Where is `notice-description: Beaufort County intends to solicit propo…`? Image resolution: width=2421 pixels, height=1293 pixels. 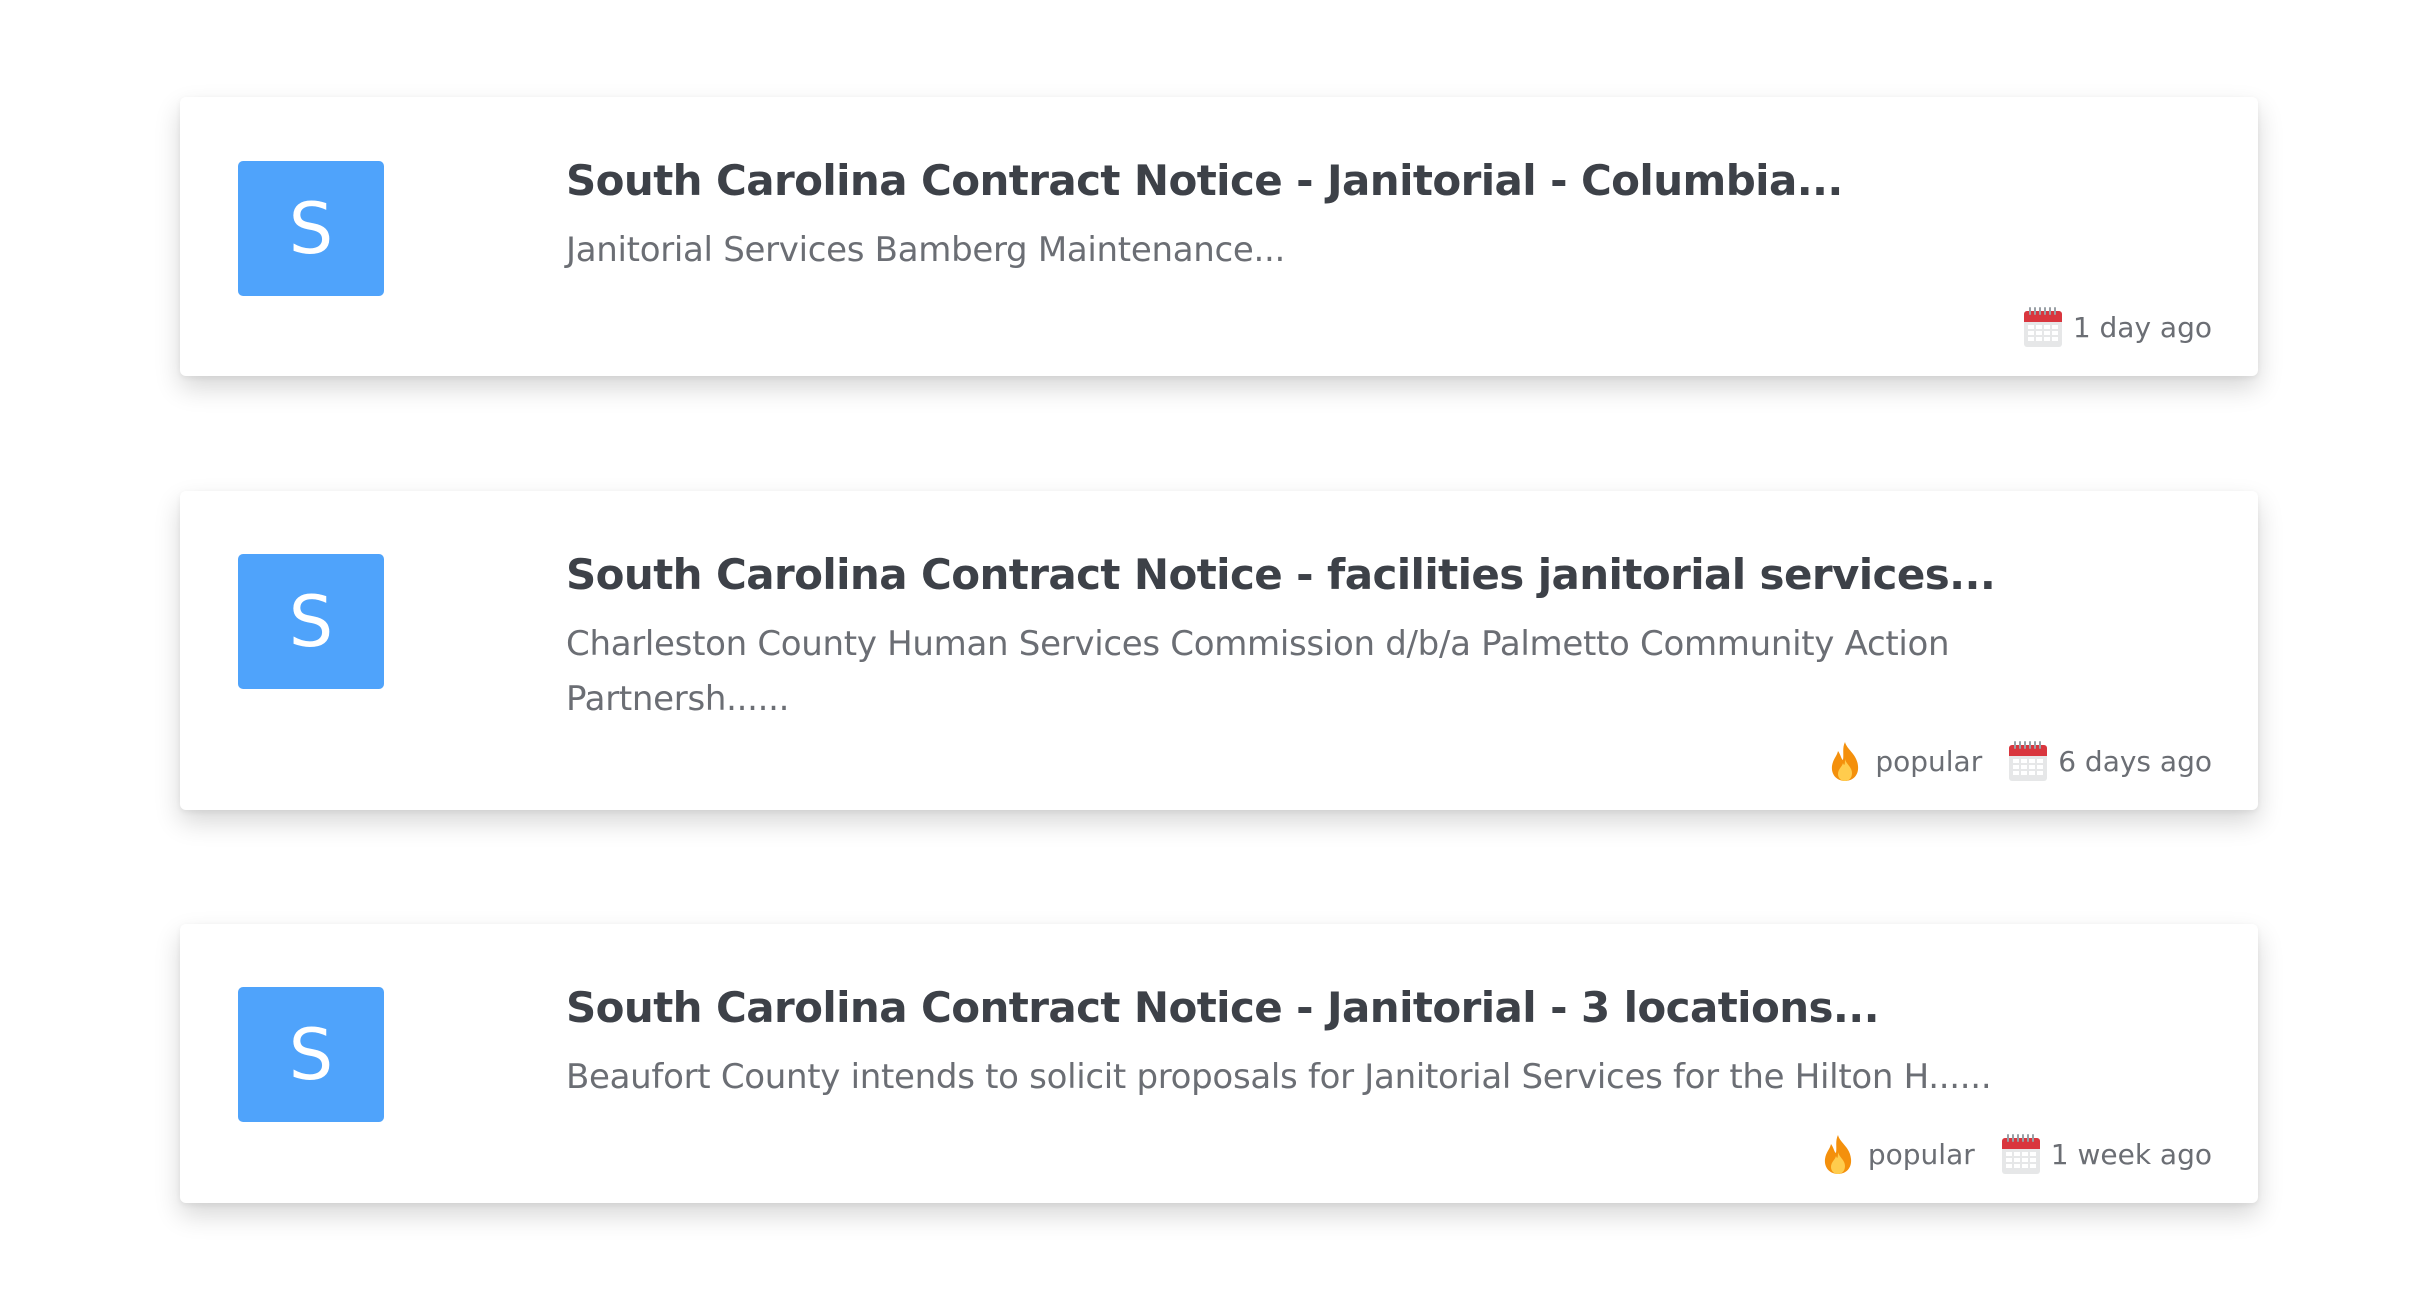
notice-description: Beaufort County intends to solicit propo… is located at coordinates (1279, 1077).